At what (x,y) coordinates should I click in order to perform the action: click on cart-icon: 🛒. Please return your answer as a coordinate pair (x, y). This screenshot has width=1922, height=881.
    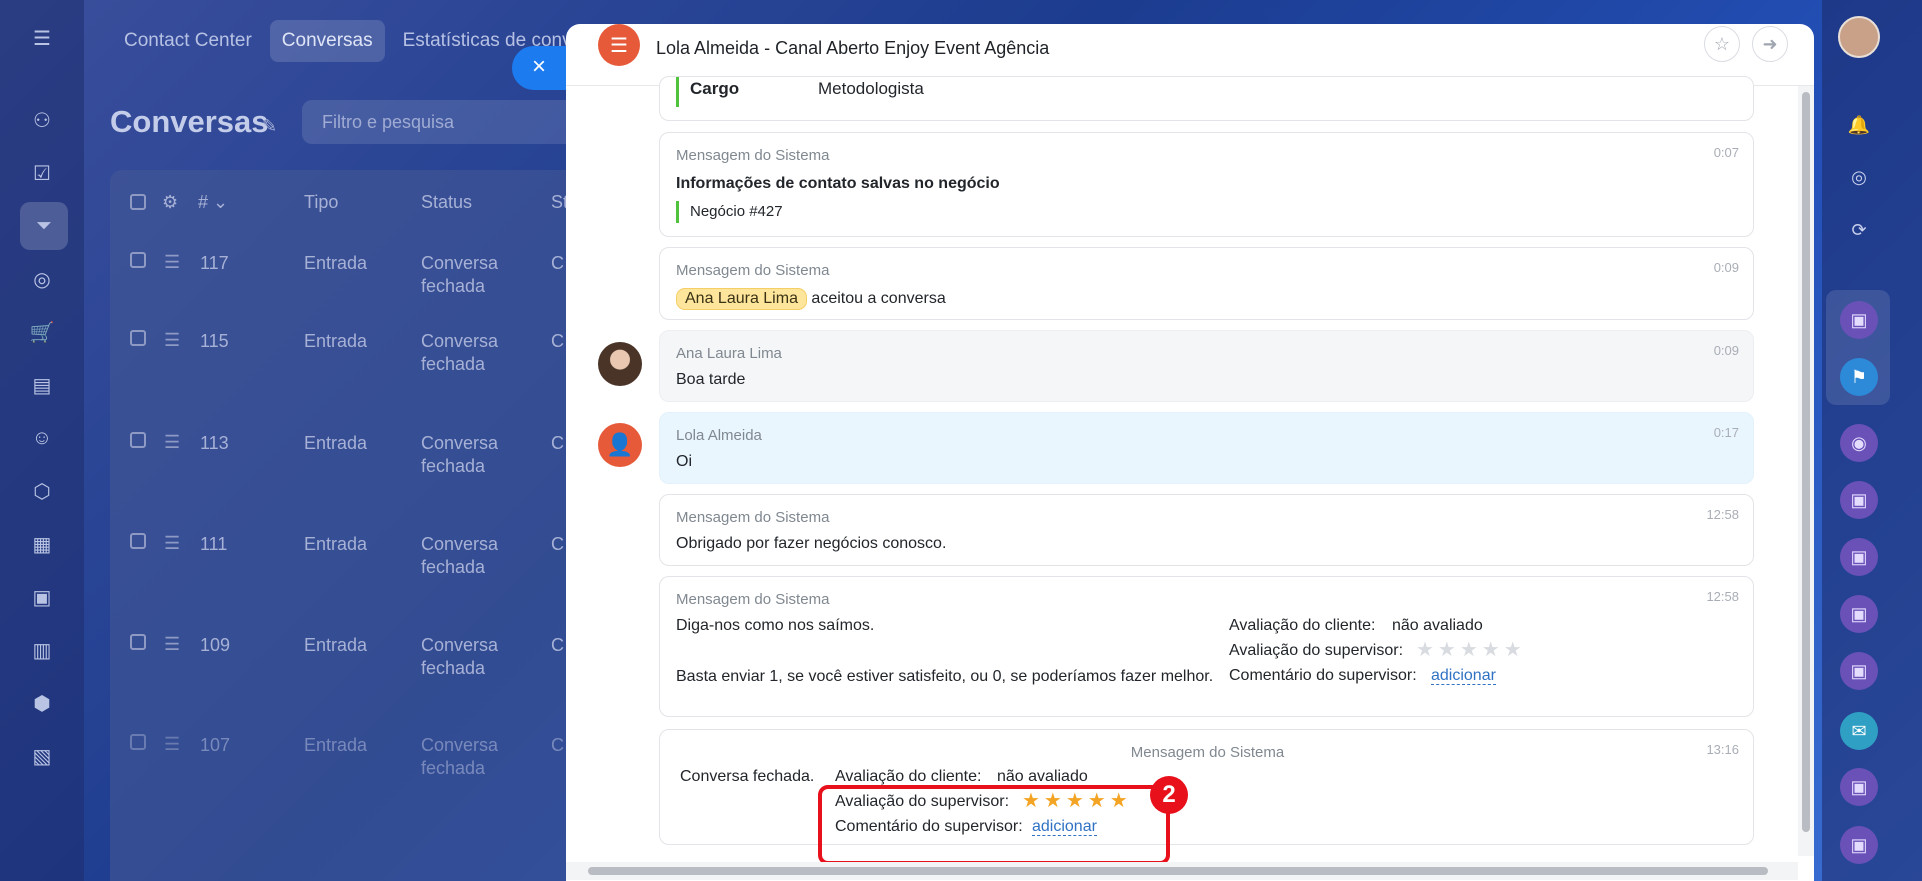
    Looking at the image, I should click on (42, 332).